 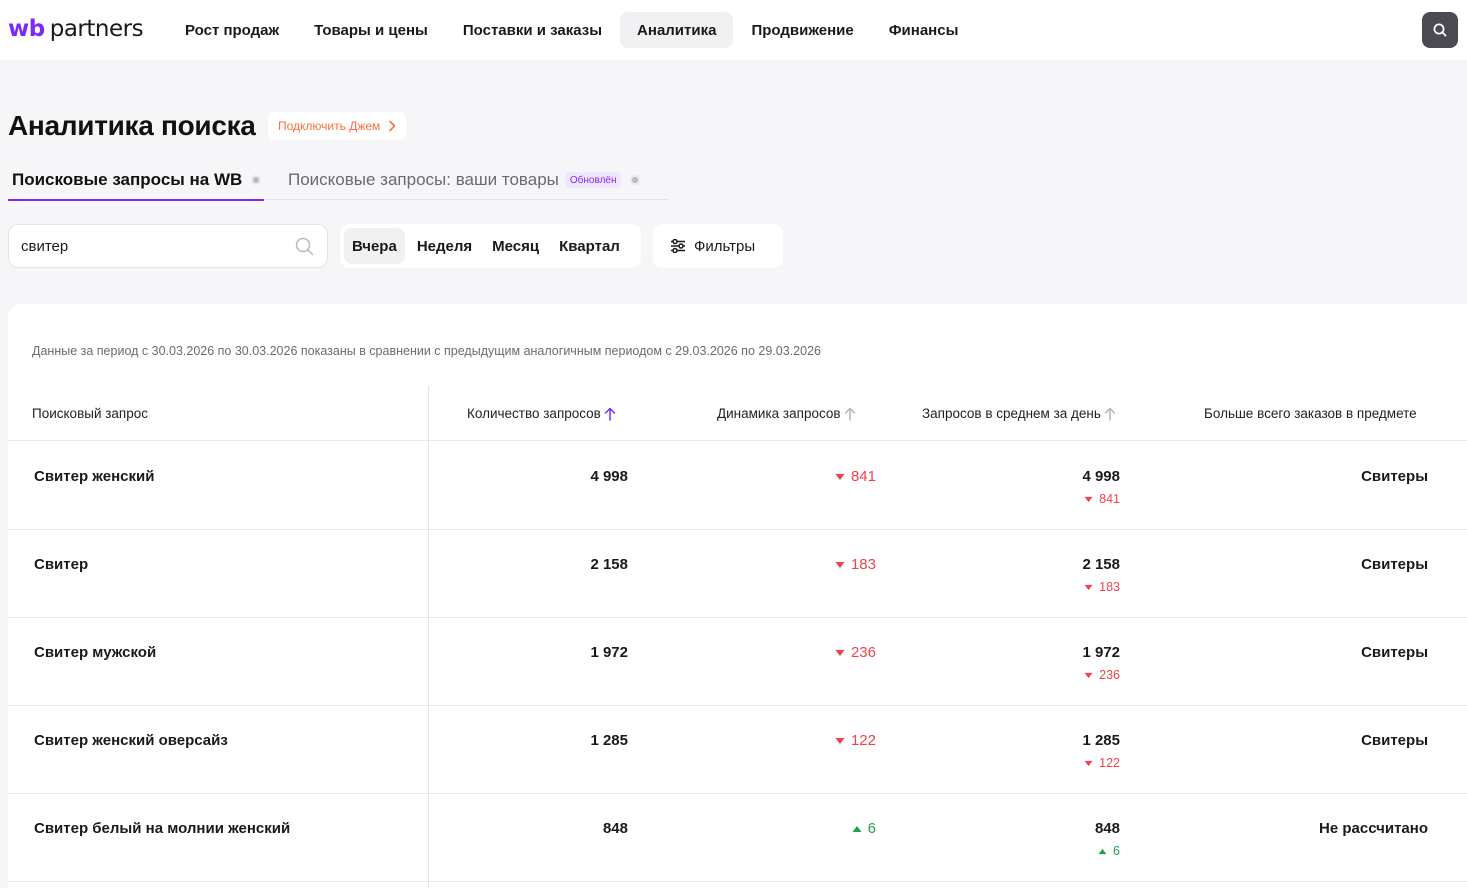 I want to click on query-text: Свитер, so click(x=61, y=564).